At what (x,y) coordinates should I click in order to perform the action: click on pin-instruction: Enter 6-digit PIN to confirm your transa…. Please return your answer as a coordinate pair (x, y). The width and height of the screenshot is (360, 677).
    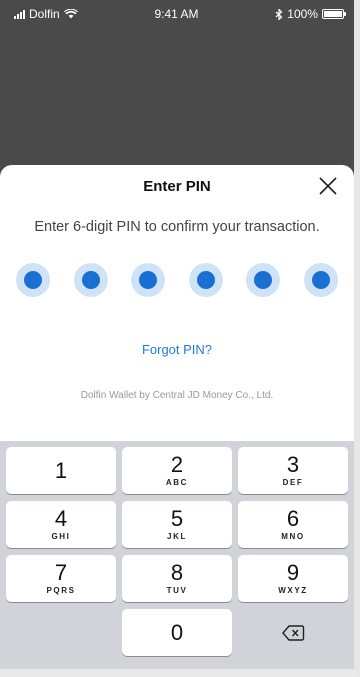
    Looking at the image, I should click on (177, 227).